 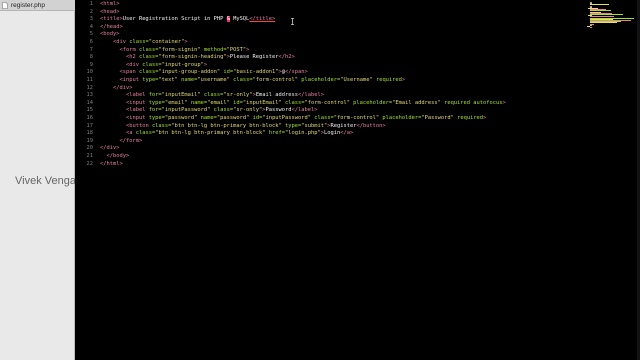 What do you see at coordinates (90, 140) in the screenshot?
I see `line-number: 19` at bounding box center [90, 140].